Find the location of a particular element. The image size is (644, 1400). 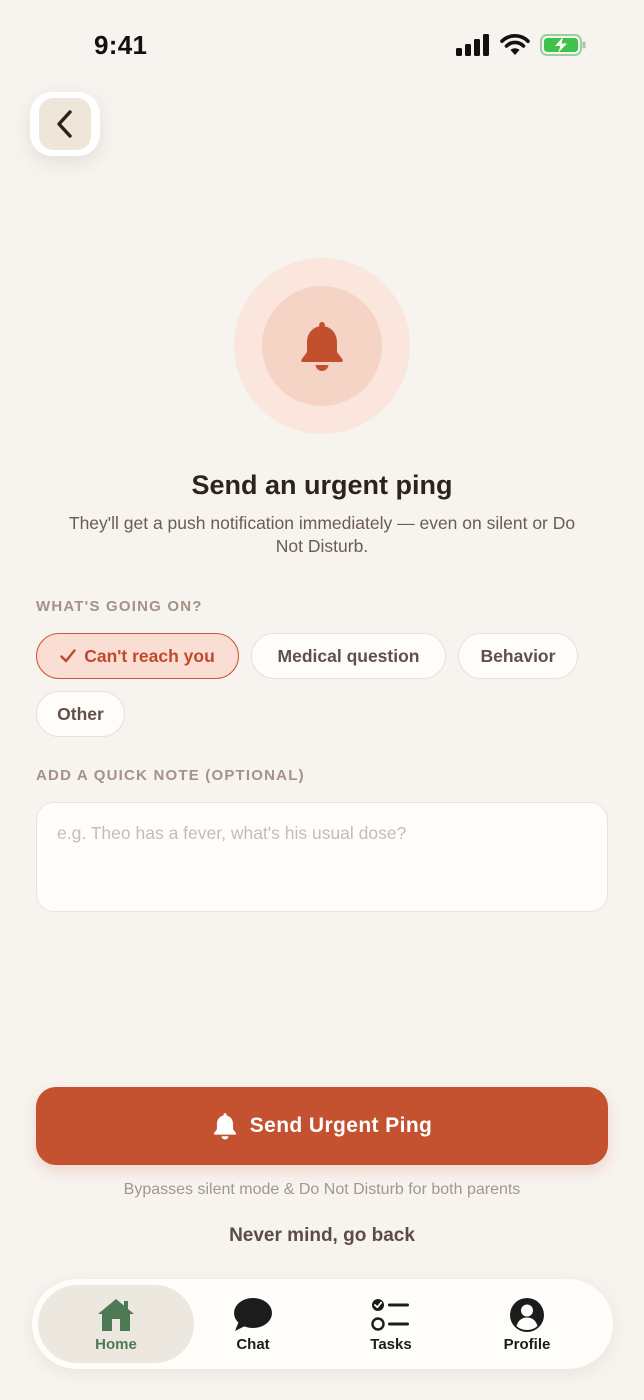

chat-icon is located at coordinates (253, 1315).